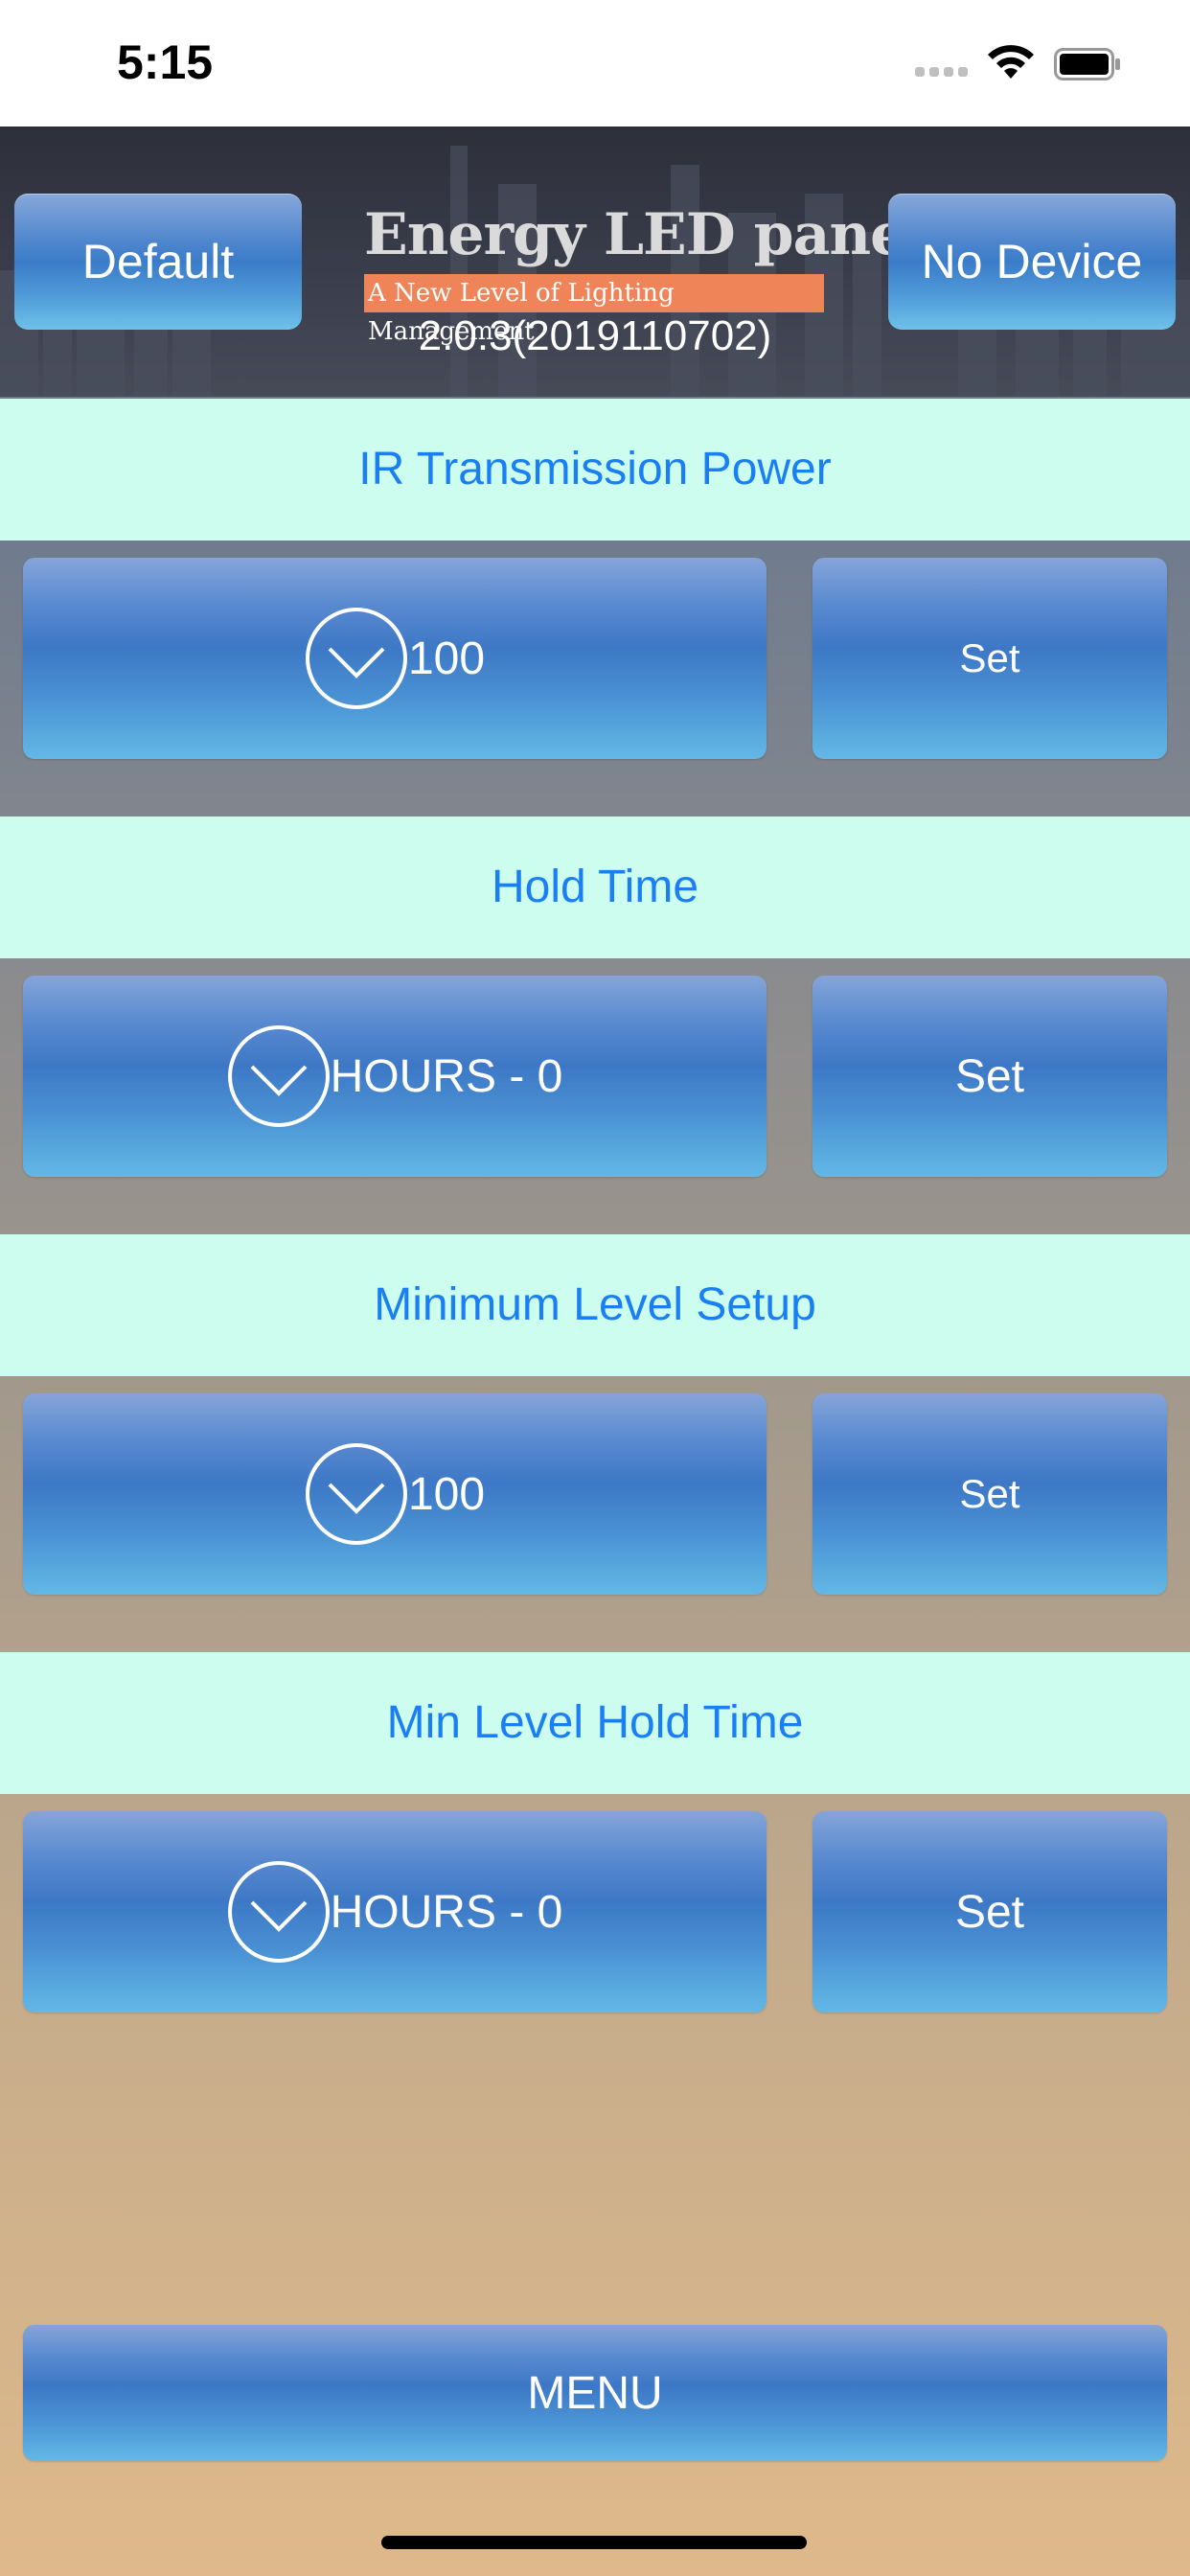 This screenshot has width=1190, height=2576. I want to click on min-level-set-button: Set, so click(989, 1494).